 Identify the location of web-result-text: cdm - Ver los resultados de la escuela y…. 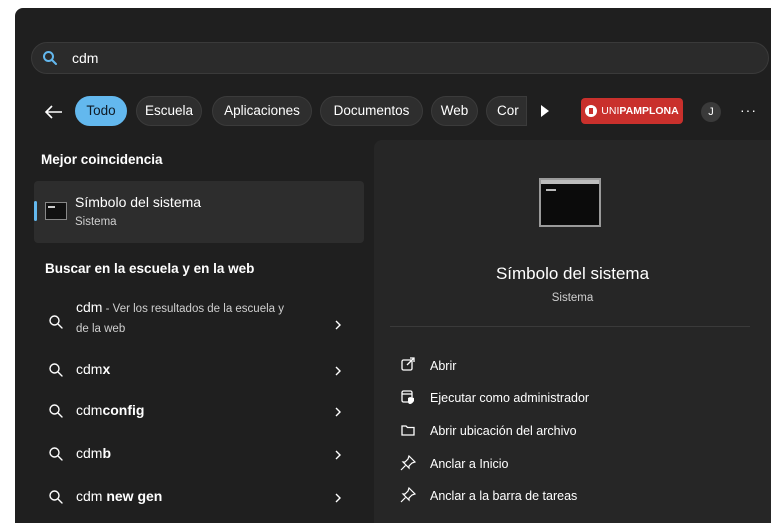
(201, 318).